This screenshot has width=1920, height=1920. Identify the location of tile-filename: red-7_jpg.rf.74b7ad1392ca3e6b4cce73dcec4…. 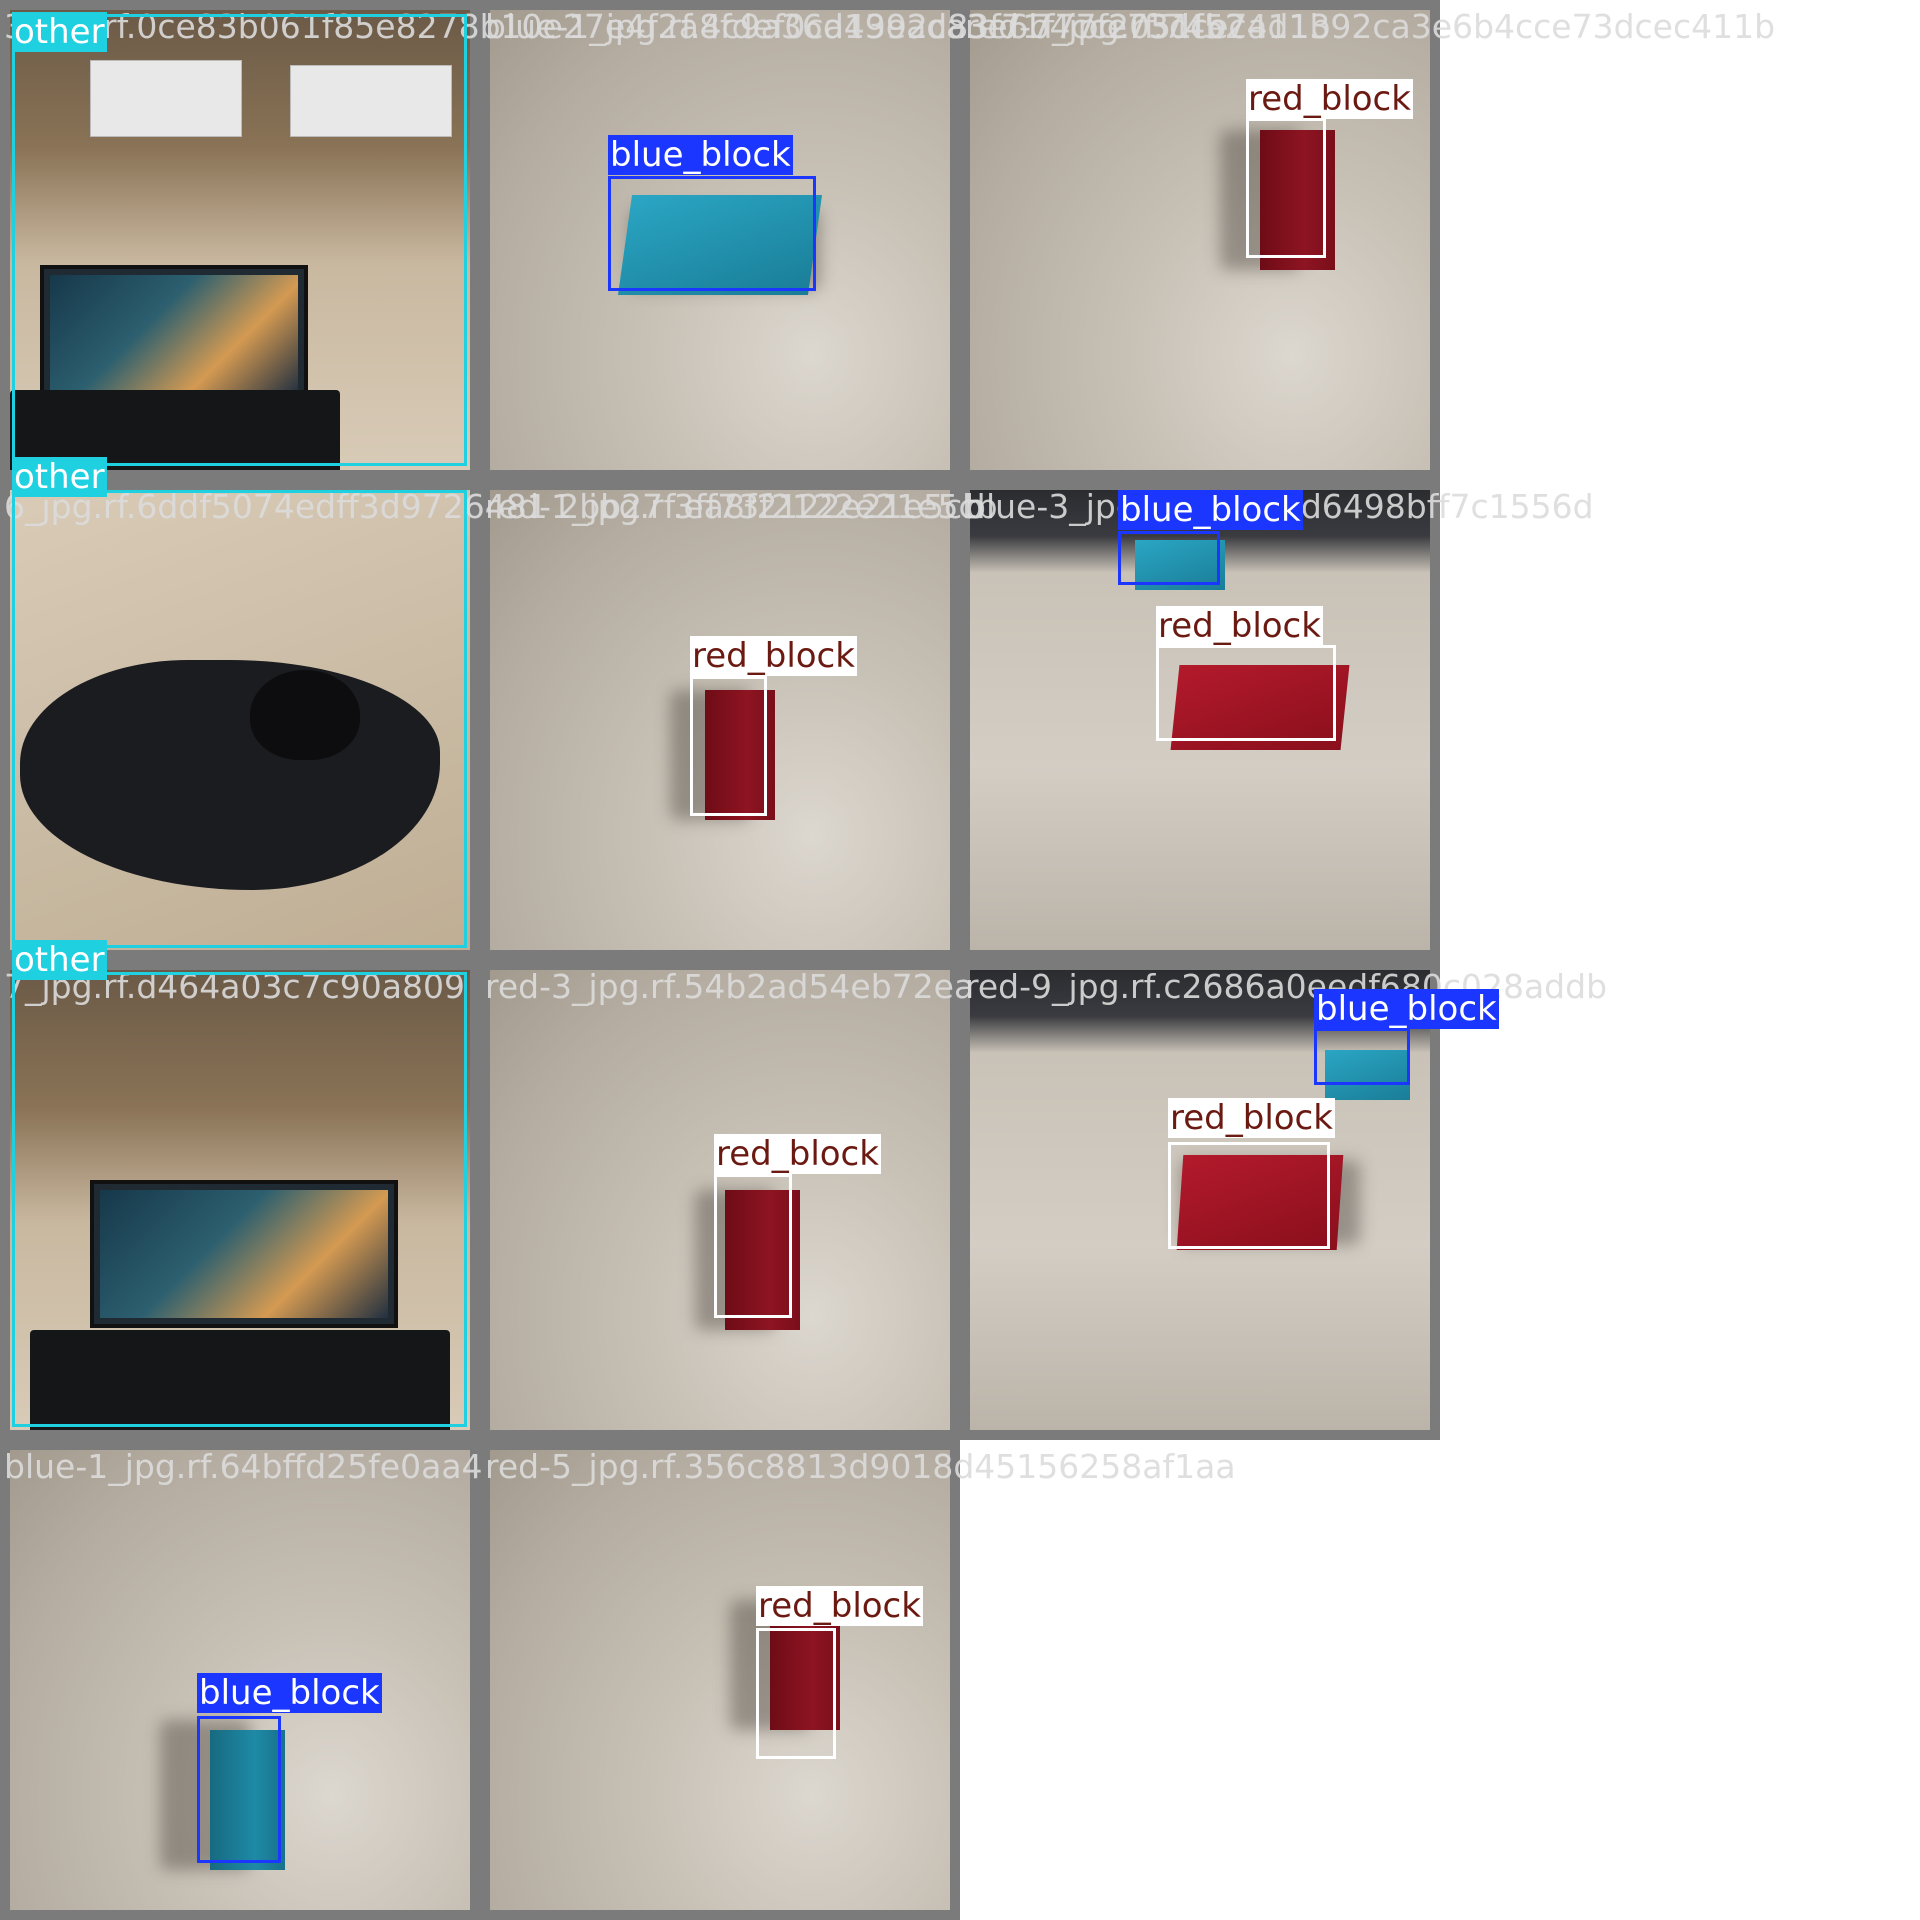
(1370, 26).